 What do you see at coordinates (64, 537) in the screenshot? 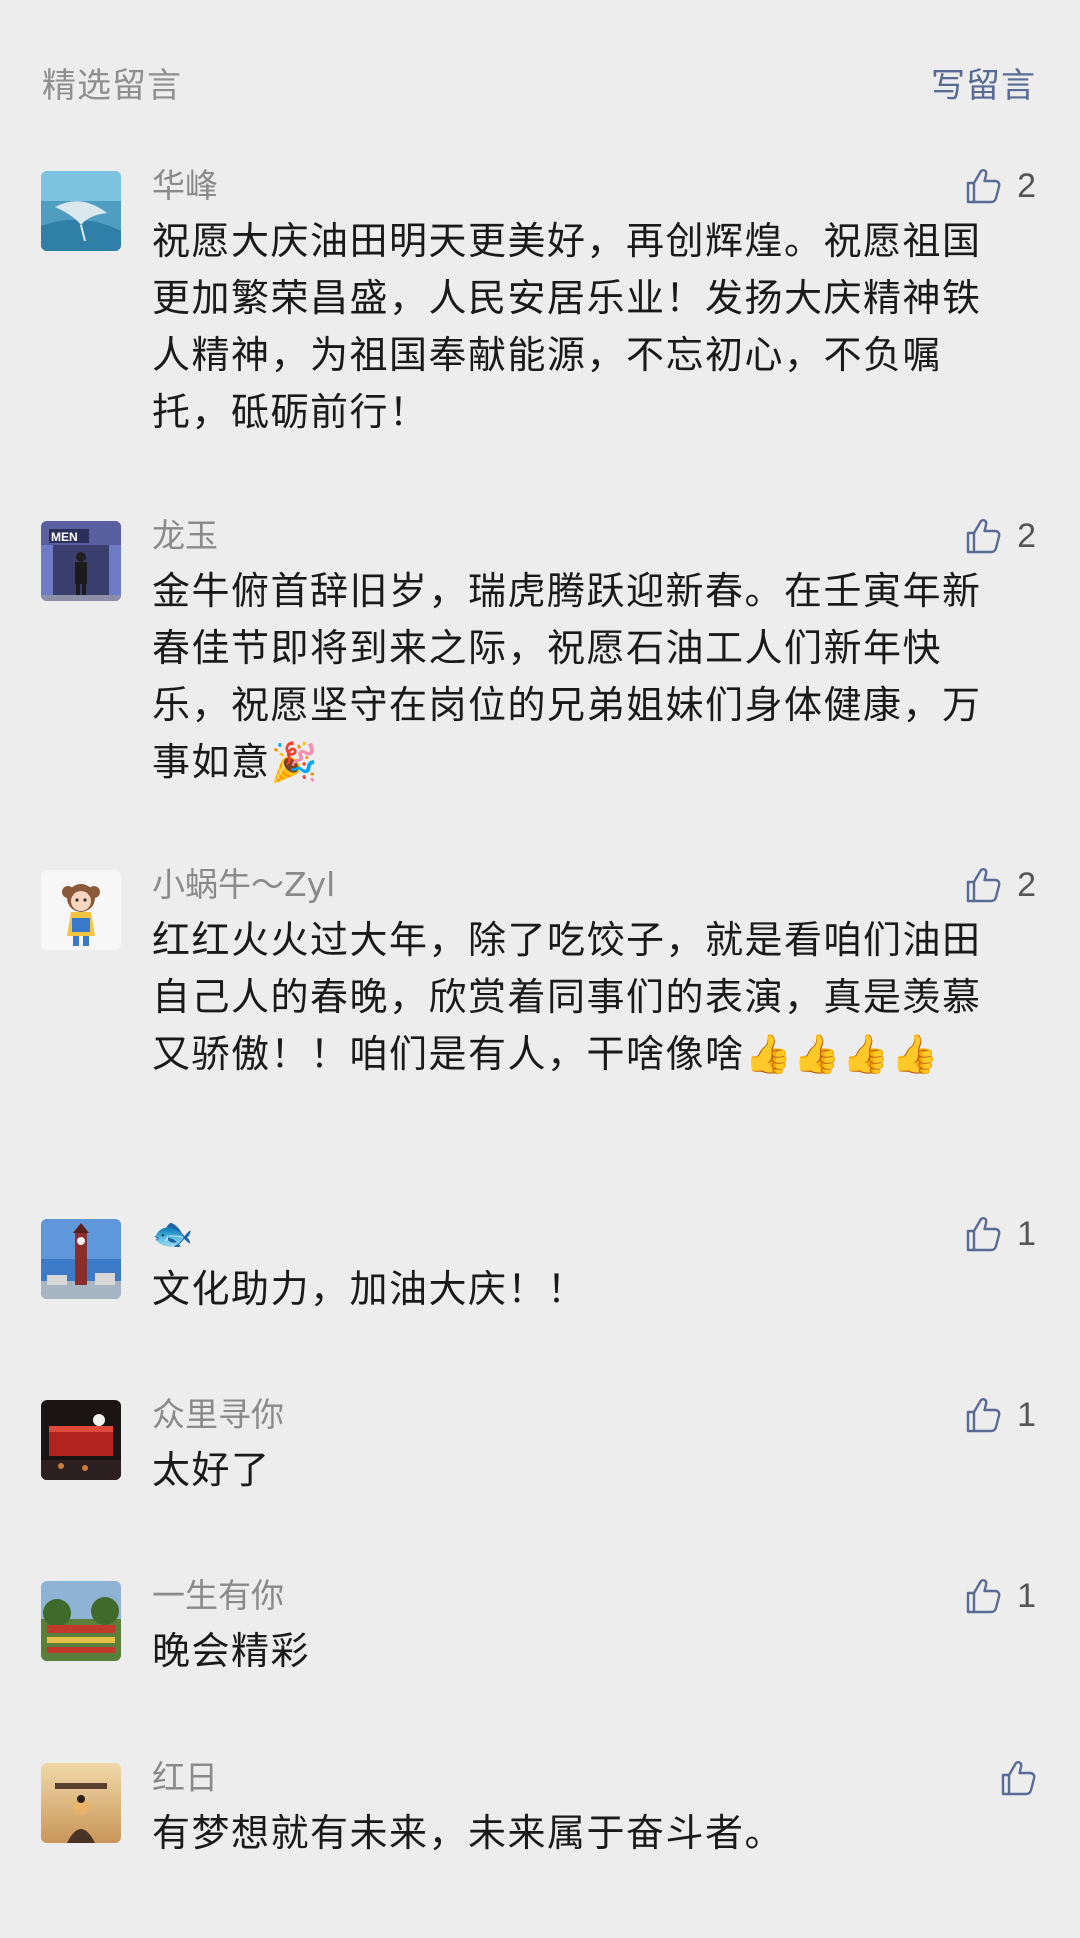
I see `svg-text: MEN` at bounding box center [64, 537].